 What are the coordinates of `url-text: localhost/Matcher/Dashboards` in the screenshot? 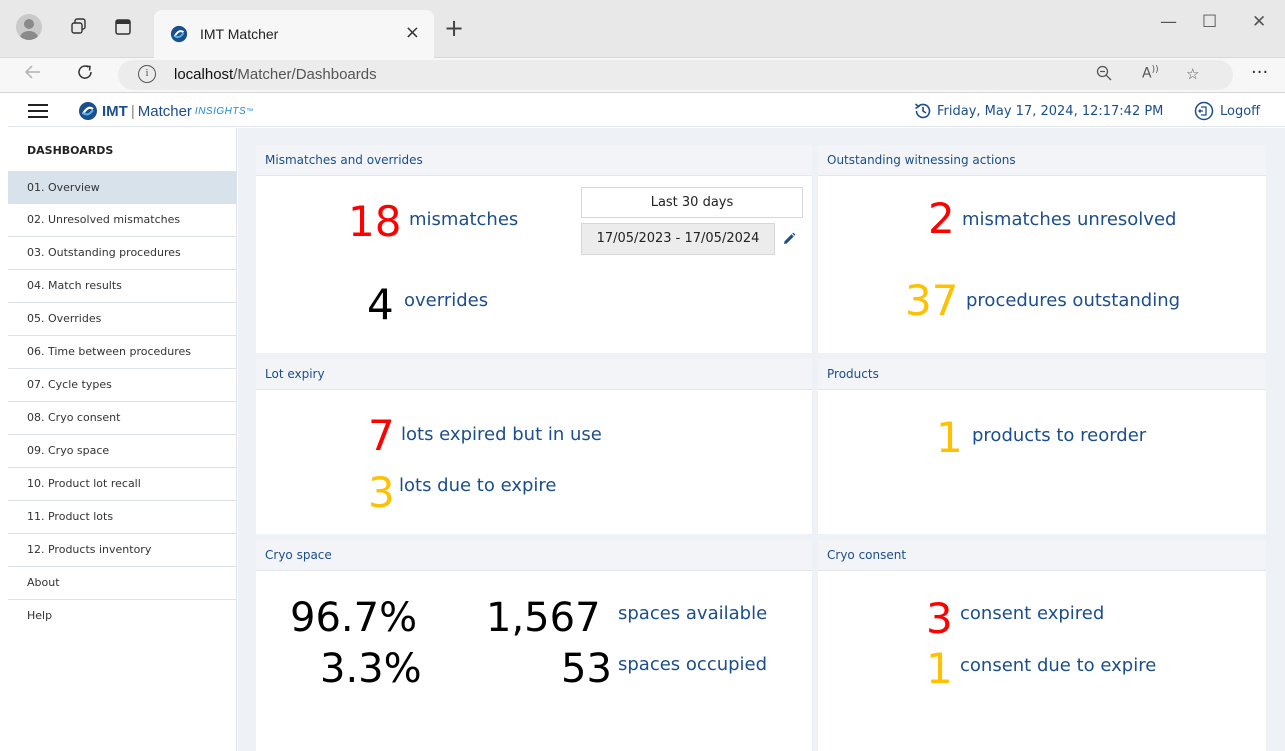 It's located at (275, 74).